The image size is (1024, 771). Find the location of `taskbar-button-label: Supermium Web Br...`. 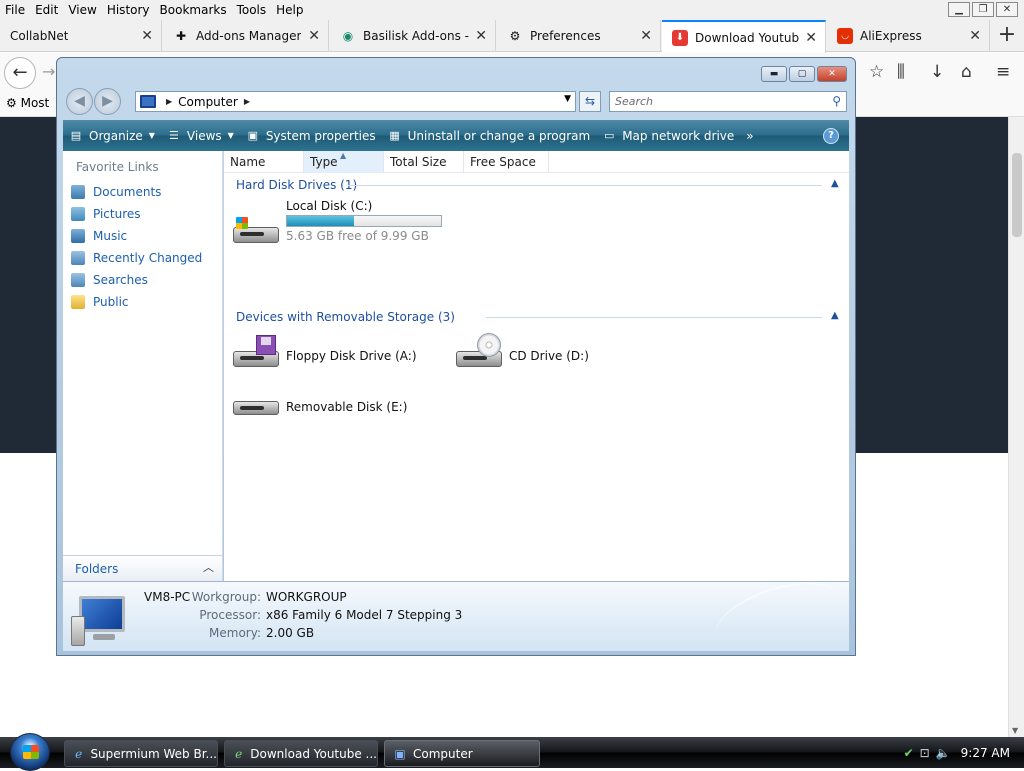

taskbar-button-label: Supermium Web Br... is located at coordinates (153, 753).